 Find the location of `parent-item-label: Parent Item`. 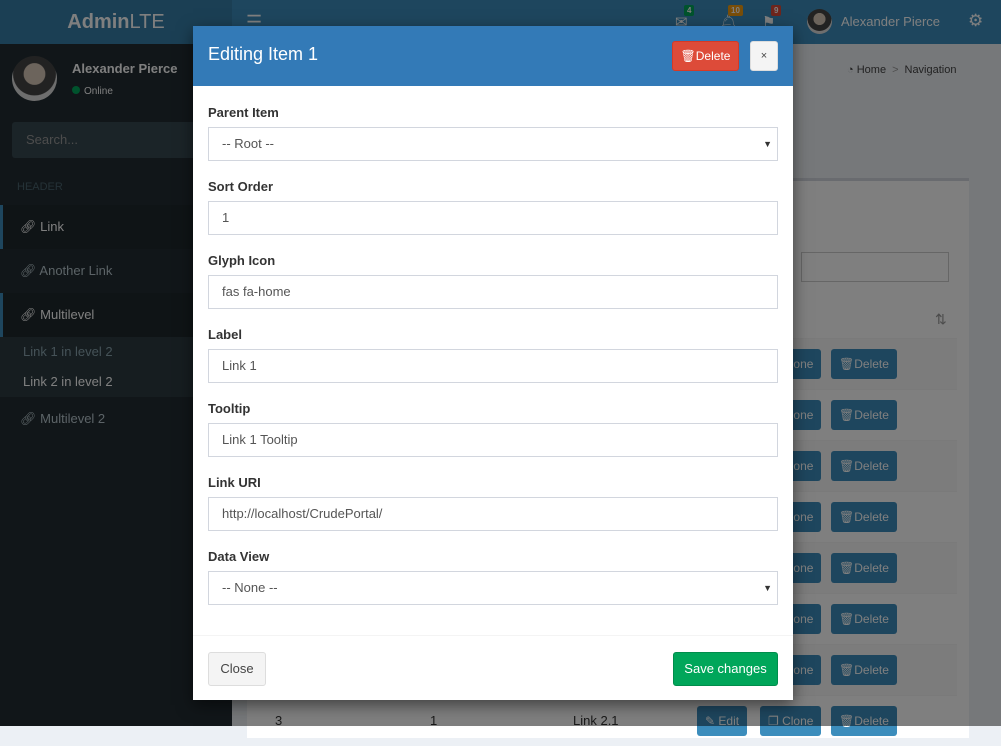

parent-item-label: Parent Item is located at coordinates (243, 112).